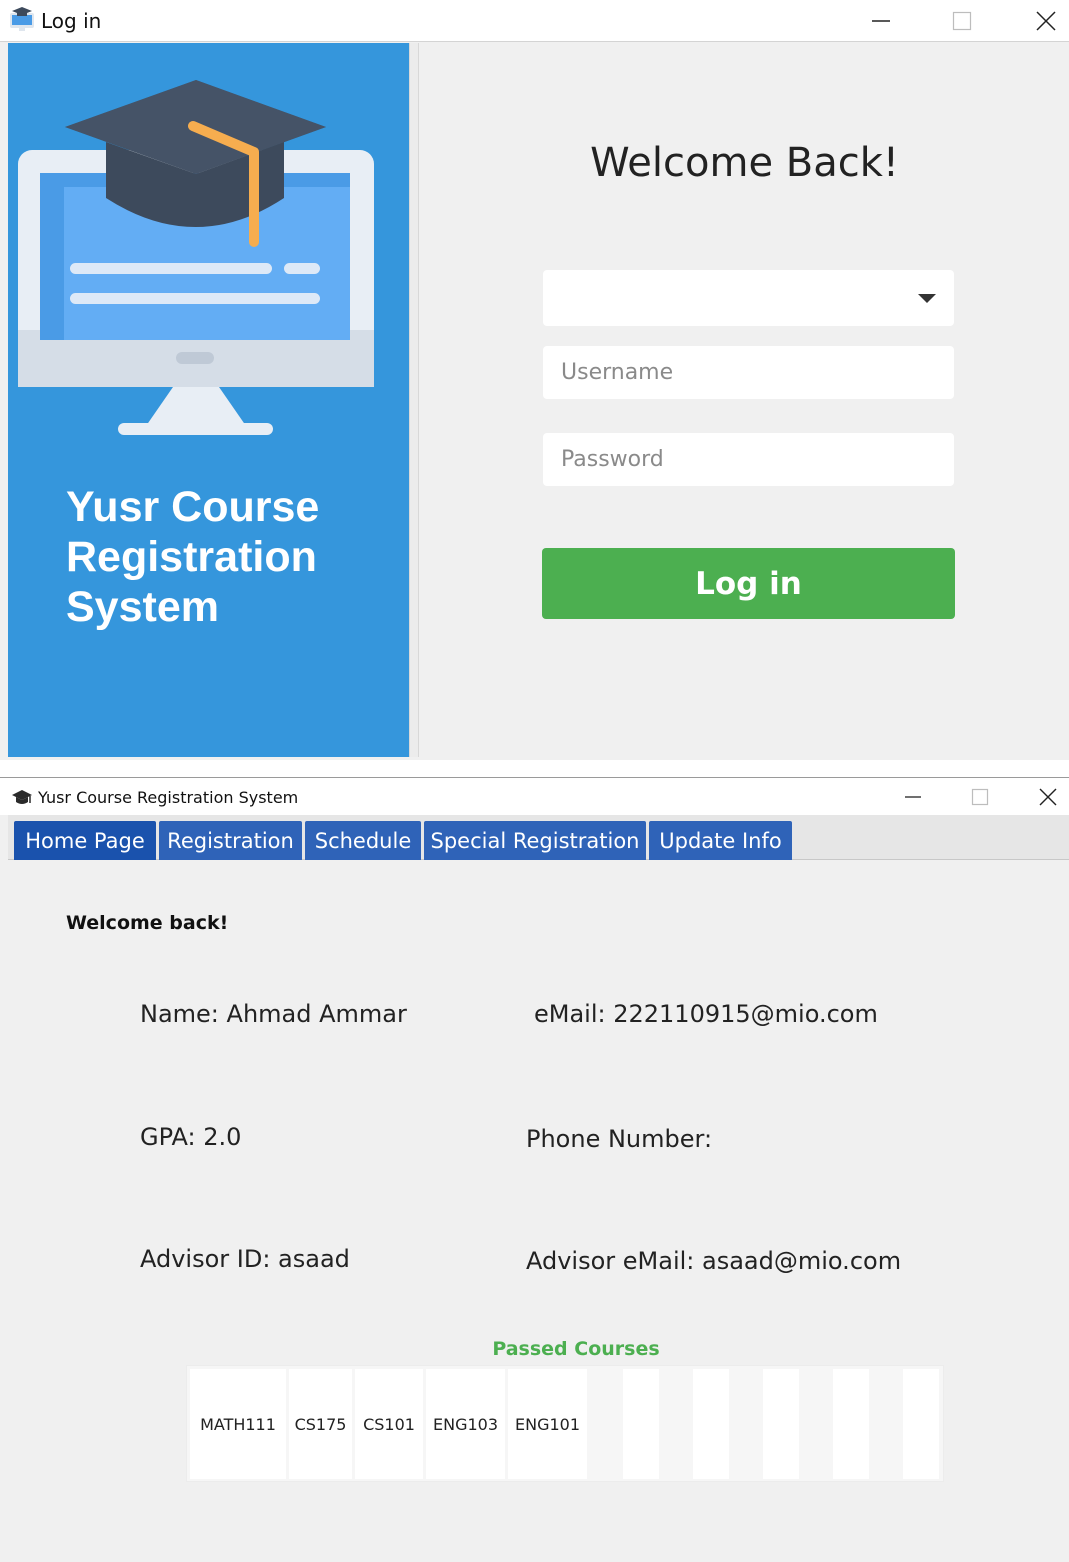  What do you see at coordinates (535, 840) in the screenshot?
I see `tab-special-registration: Special Registration` at bounding box center [535, 840].